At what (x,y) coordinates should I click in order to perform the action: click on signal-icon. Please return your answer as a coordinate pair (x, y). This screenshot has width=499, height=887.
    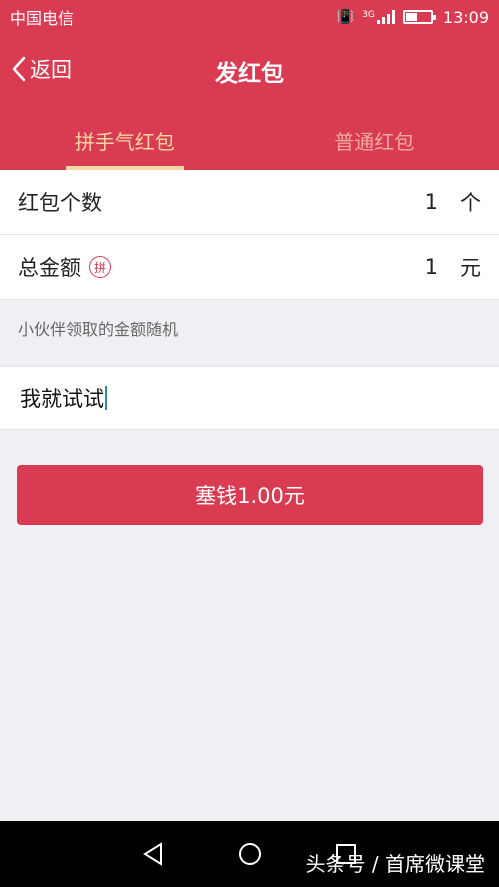
    Looking at the image, I should click on (385, 17).